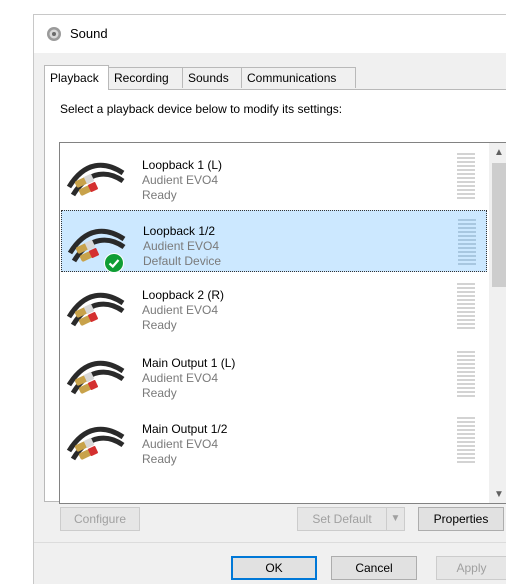 This screenshot has height=584, width=506. Describe the element at coordinates (497, 153) in the screenshot. I see `chevron-up-icon: ▲` at that location.